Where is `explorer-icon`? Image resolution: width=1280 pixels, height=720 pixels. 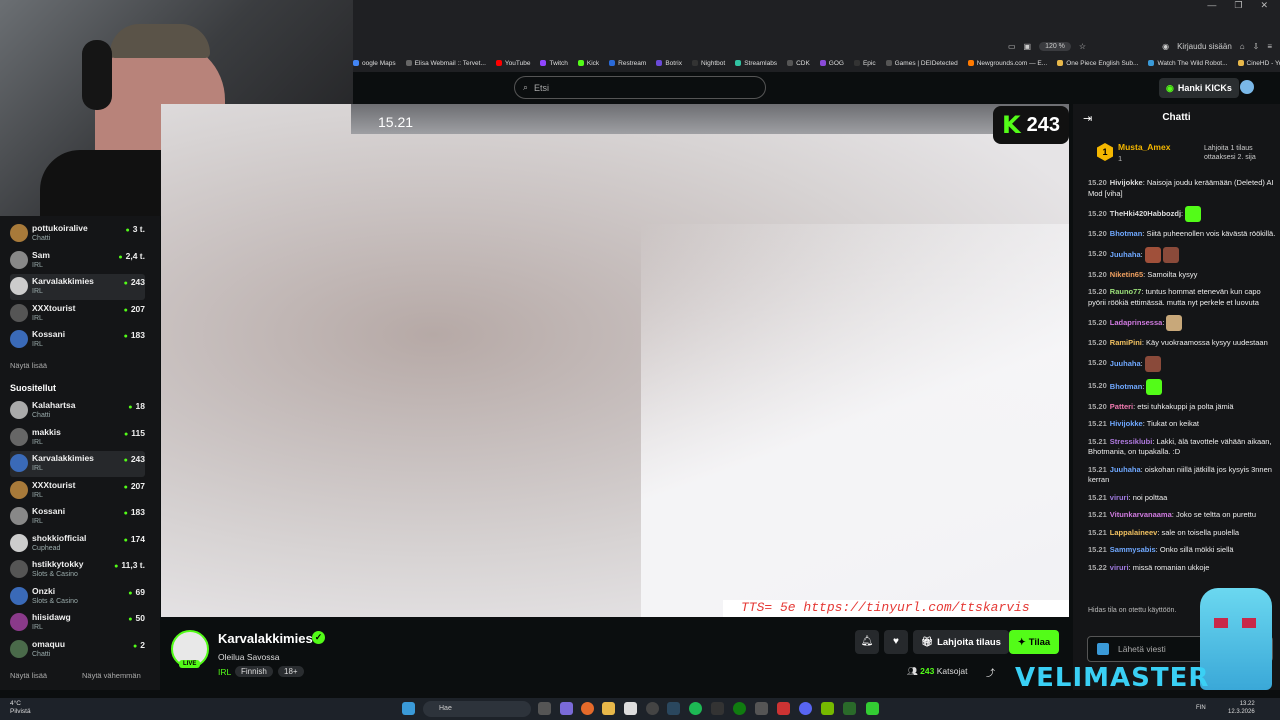
explorer-icon is located at coordinates (608, 708).